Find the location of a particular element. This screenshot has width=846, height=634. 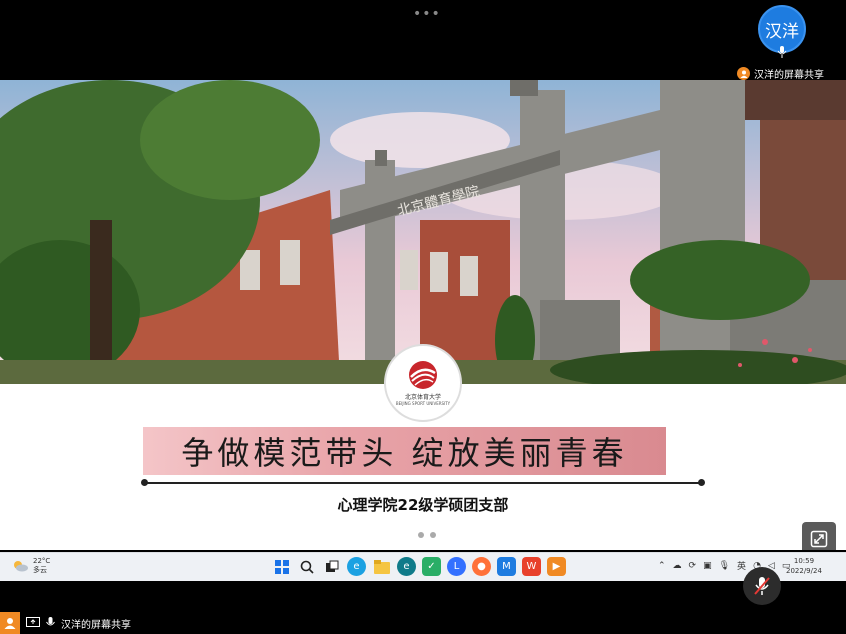

ime-indicator: 英 is located at coordinates (741, 565).